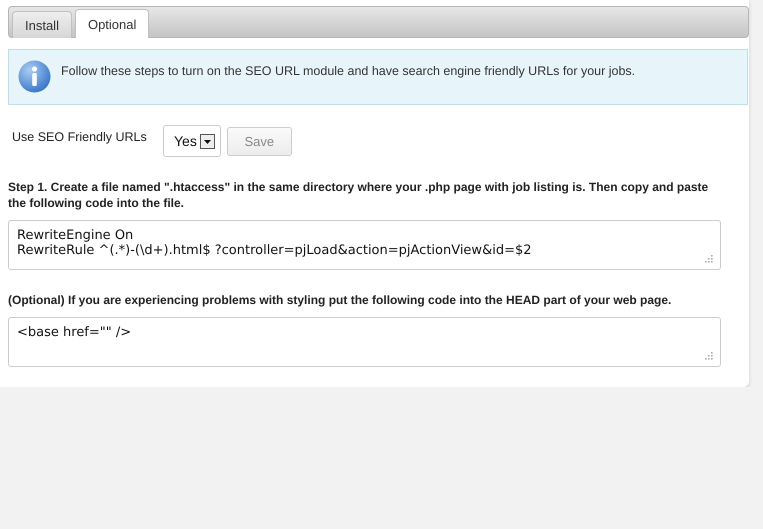 Image resolution: width=763 pixels, height=529 pixels. Describe the element at coordinates (364, 245) in the screenshot. I see `code-textarea: RewriteEngine On RewriteRule ^(.*)-(\d+).html$ ?controller=pjLoad&action=pjActionView&id=$2` at that location.